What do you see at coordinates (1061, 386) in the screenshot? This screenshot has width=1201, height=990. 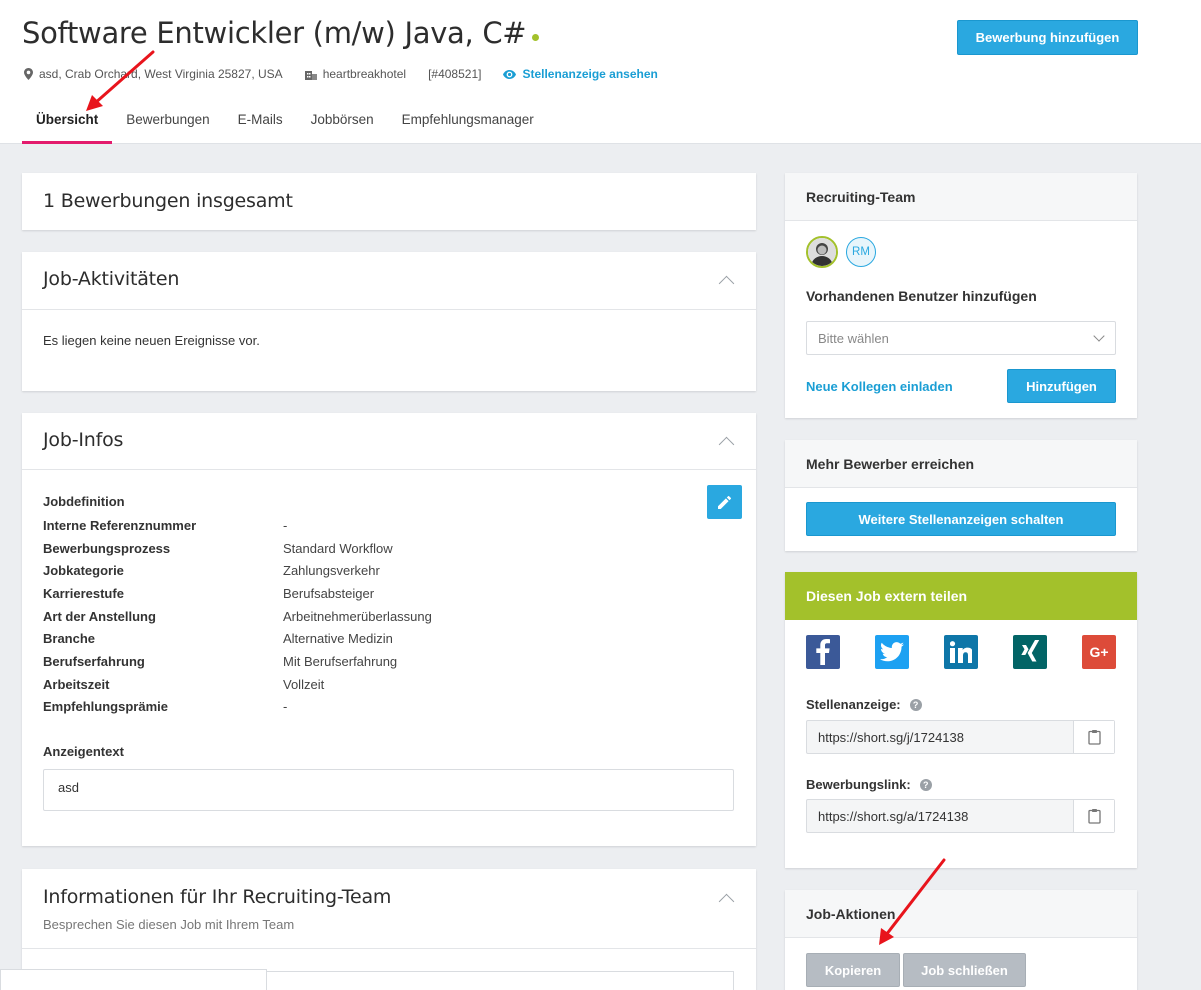 I see `add-user-button: Hinzufügen` at bounding box center [1061, 386].